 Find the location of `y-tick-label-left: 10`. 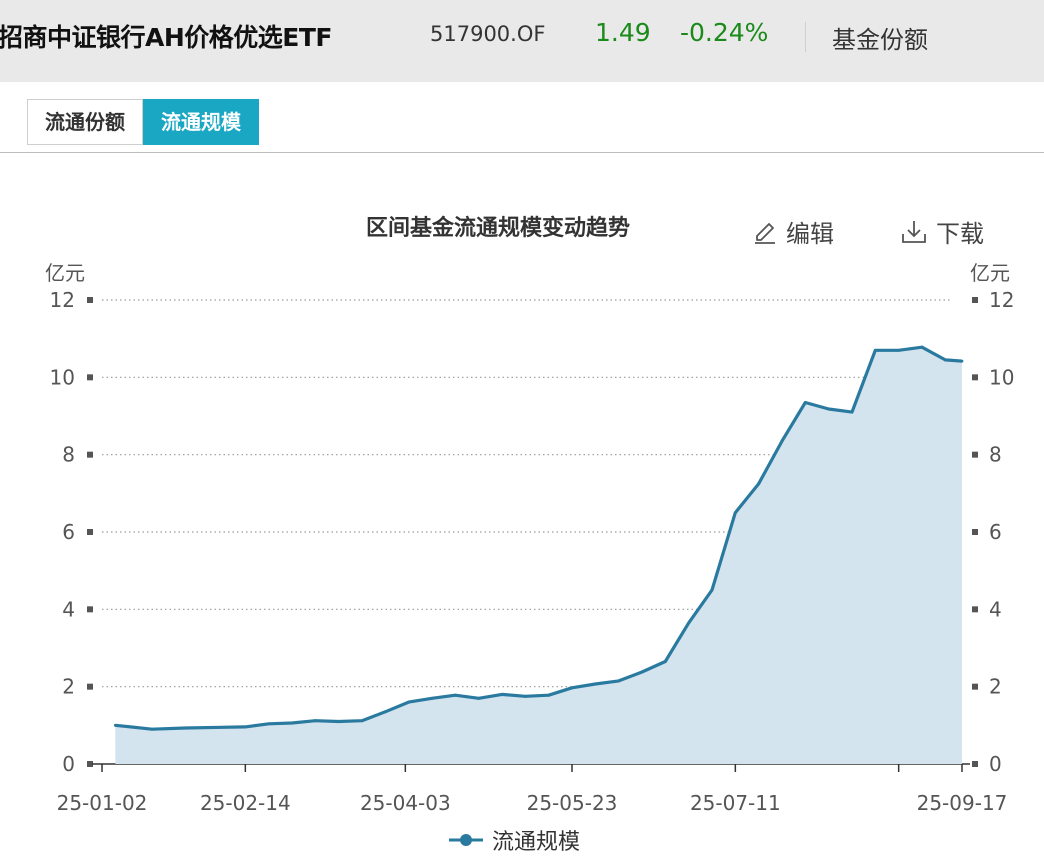

y-tick-label-left: 10 is located at coordinates (62, 377).